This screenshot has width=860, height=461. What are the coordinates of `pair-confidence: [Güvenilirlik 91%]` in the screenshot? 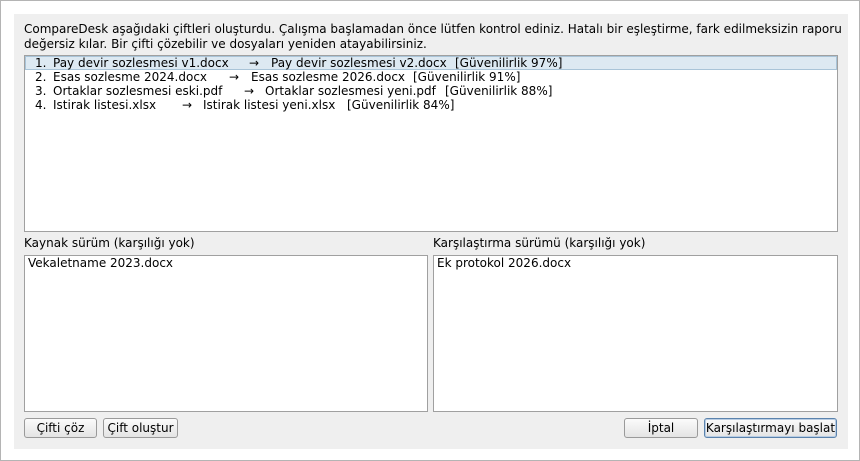 It's located at (467, 77).